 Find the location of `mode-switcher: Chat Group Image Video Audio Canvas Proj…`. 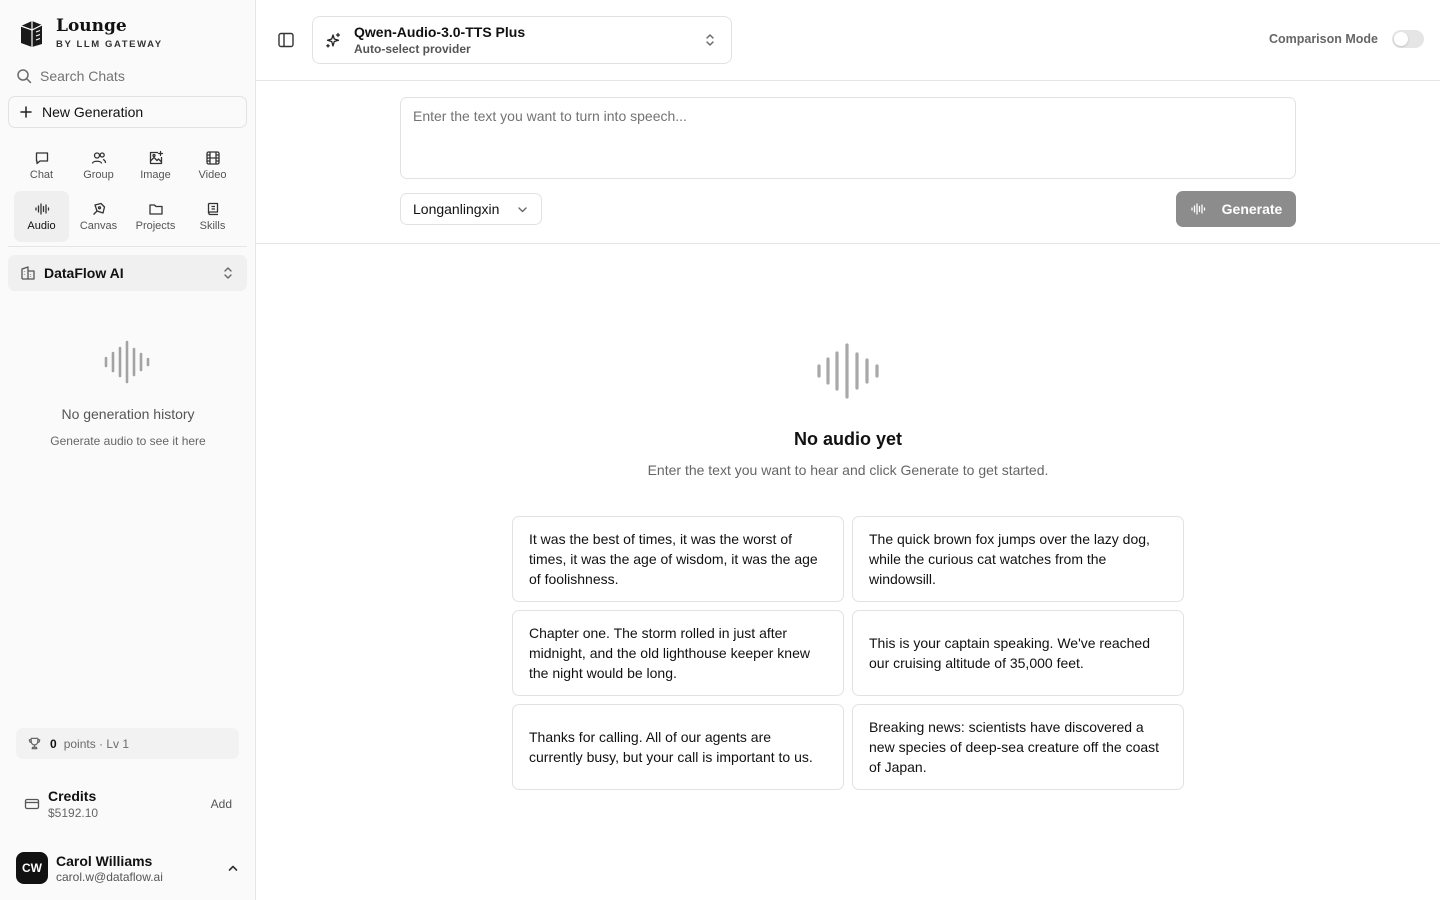

mode-switcher: Chat Group Image Video Audio Canvas Proj… is located at coordinates (128, 191).